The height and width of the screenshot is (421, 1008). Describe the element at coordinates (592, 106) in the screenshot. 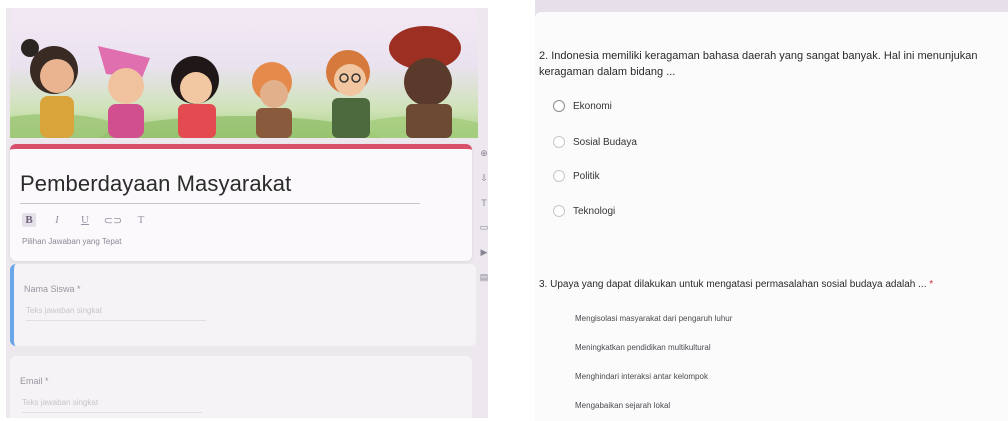

I see `option-label: Ekonomi` at that location.